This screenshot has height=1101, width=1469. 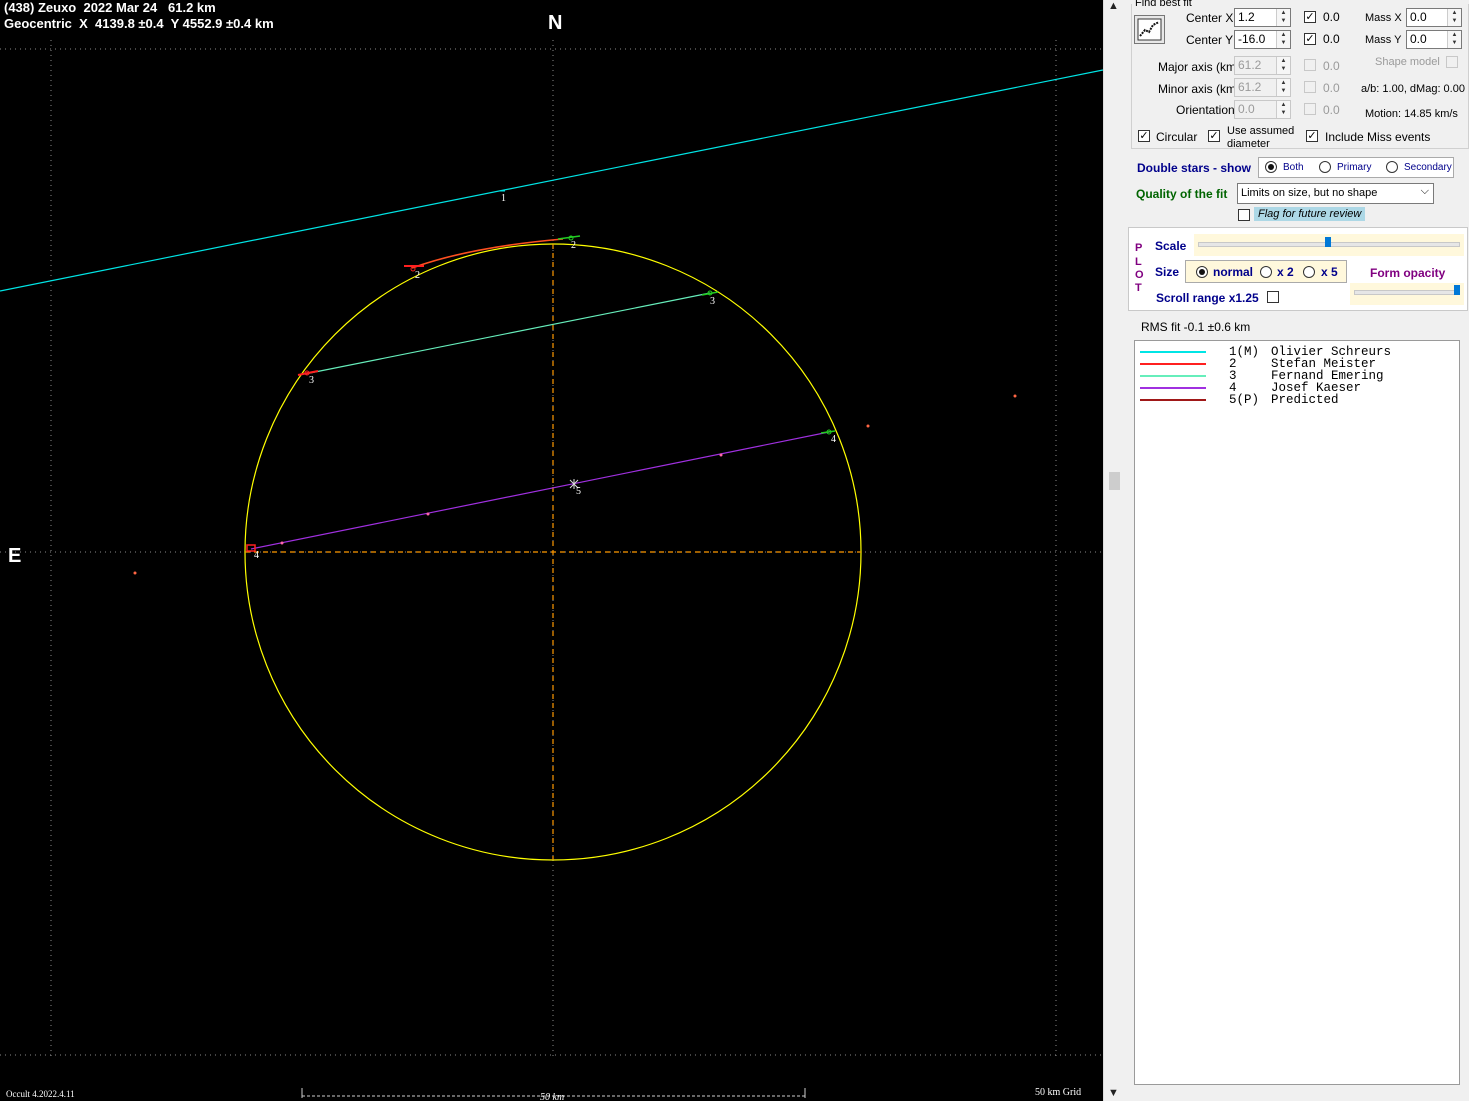 What do you see at coordinates (1149, 29) in the screenshot?
I see `find-best-fit-button` at bounding box center [1149, 29].